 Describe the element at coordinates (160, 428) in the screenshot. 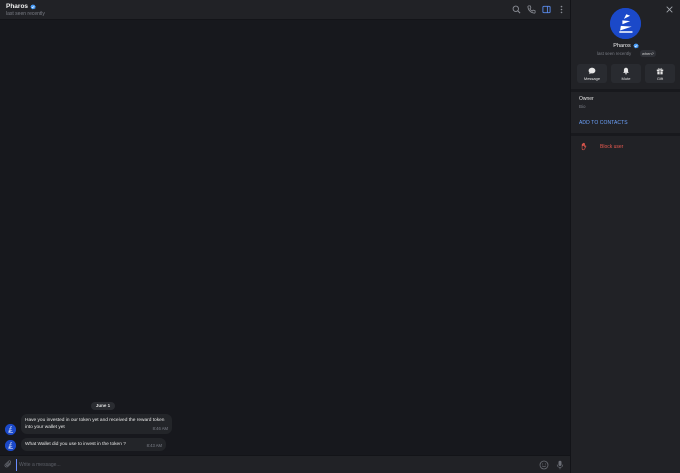

I see `message-time: 8:46 AM` at that location.